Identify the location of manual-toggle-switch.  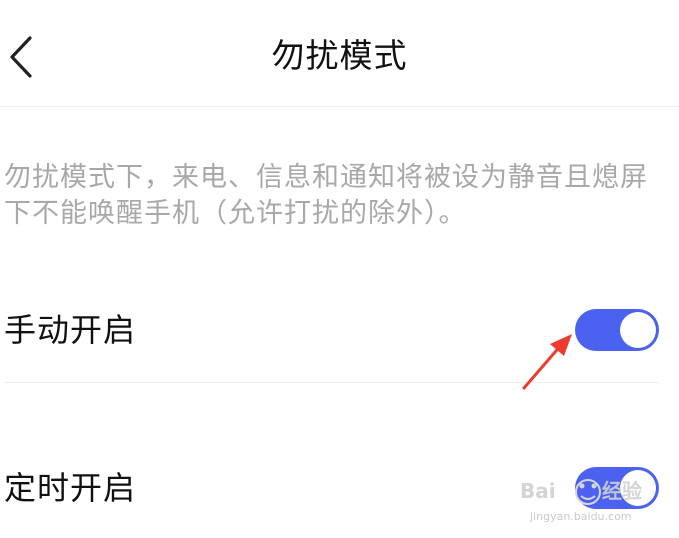
(617, 330).